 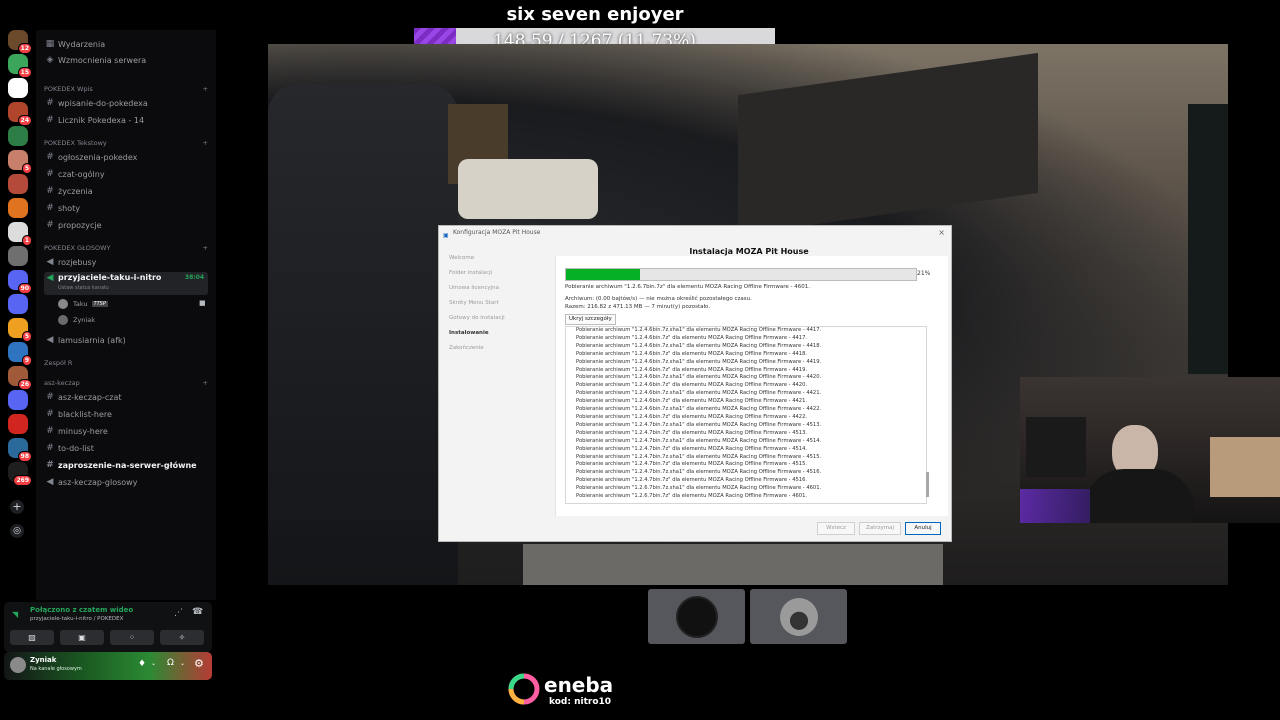 What do you see at coordinates (1150, 450) in the screenshot?
I see `webcam-feed` at bounding box center [1150, 450].